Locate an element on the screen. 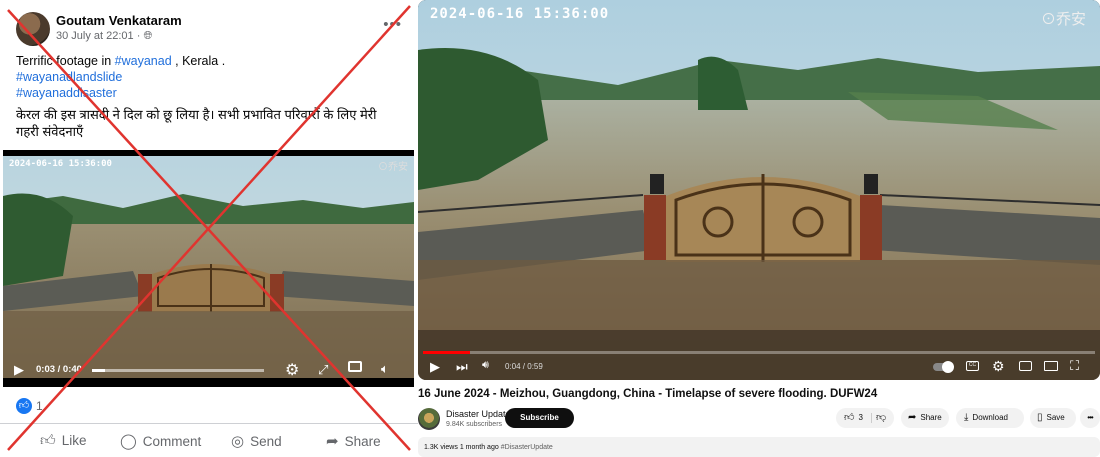  hashtag-link: #wayanad is located at coordinates (143, 61).